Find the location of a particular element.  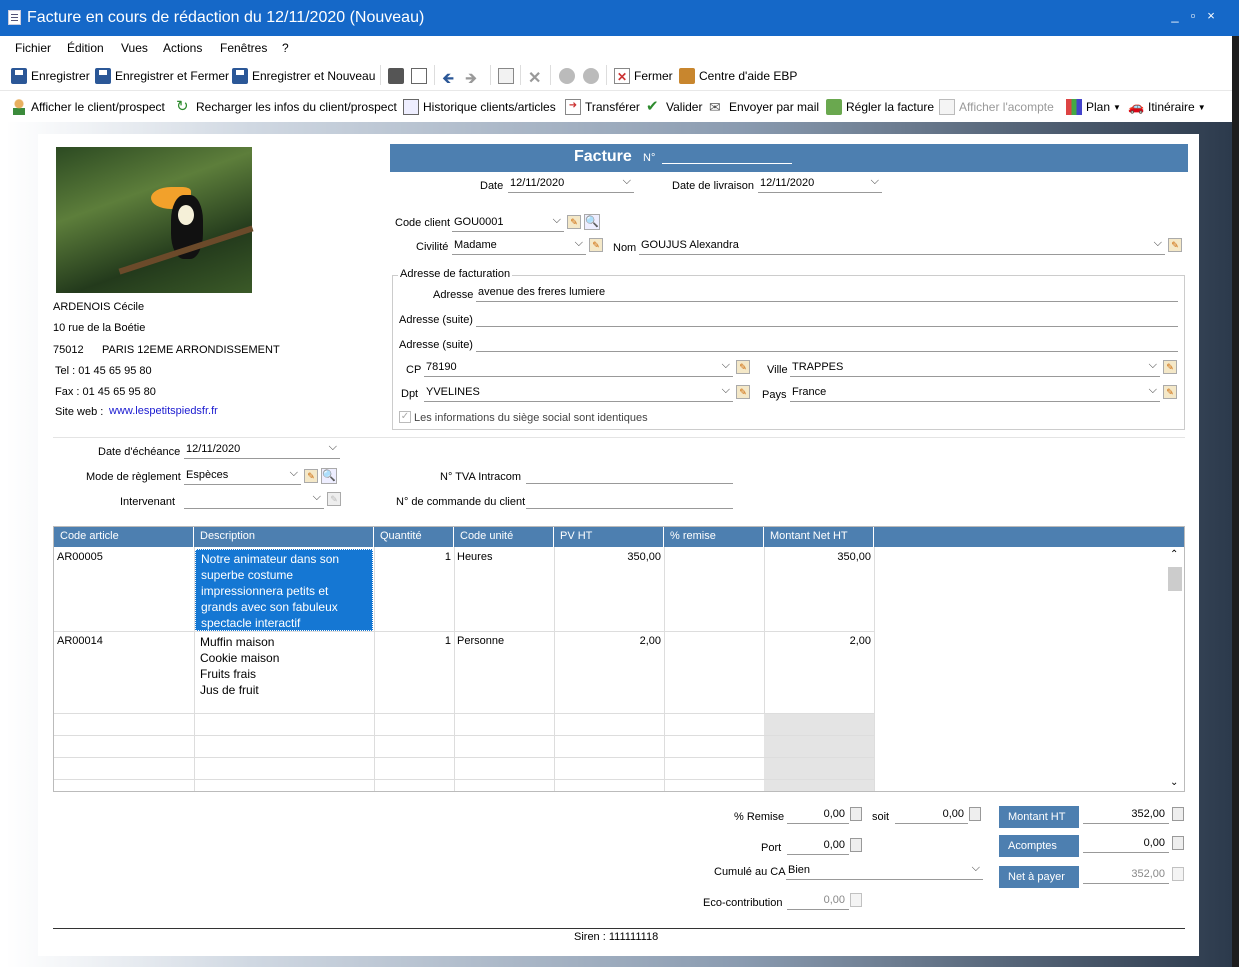

next-button is located at coordinates (593, 76).